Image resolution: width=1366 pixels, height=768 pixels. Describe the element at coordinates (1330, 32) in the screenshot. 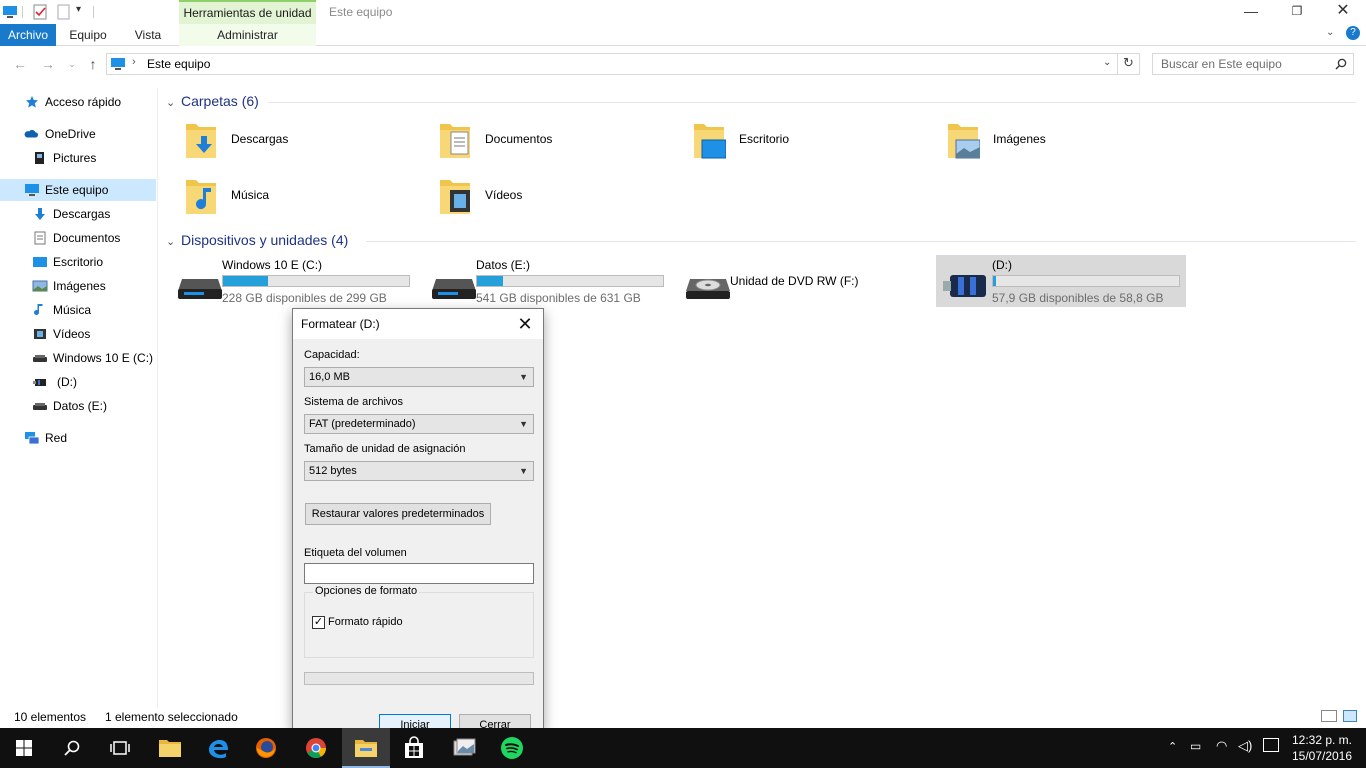

I see `expand-ribbon-icon: ⌄` at that location.